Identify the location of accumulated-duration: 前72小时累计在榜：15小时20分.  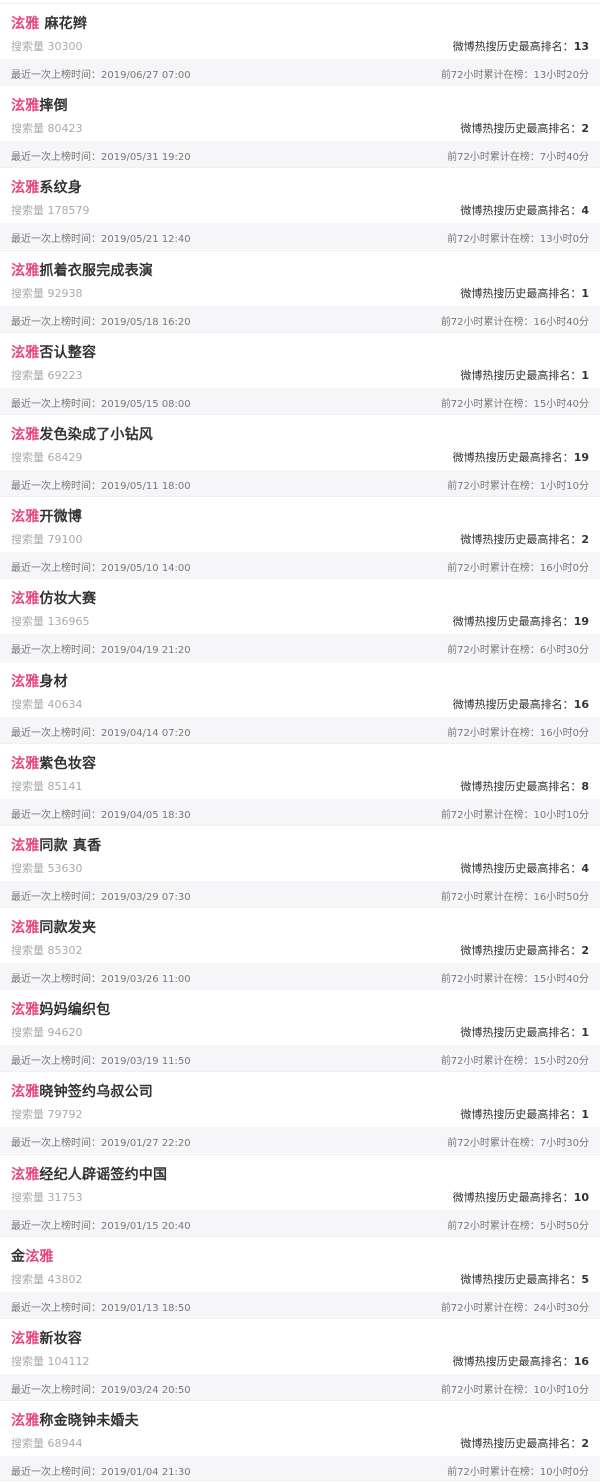
(514, 1062).